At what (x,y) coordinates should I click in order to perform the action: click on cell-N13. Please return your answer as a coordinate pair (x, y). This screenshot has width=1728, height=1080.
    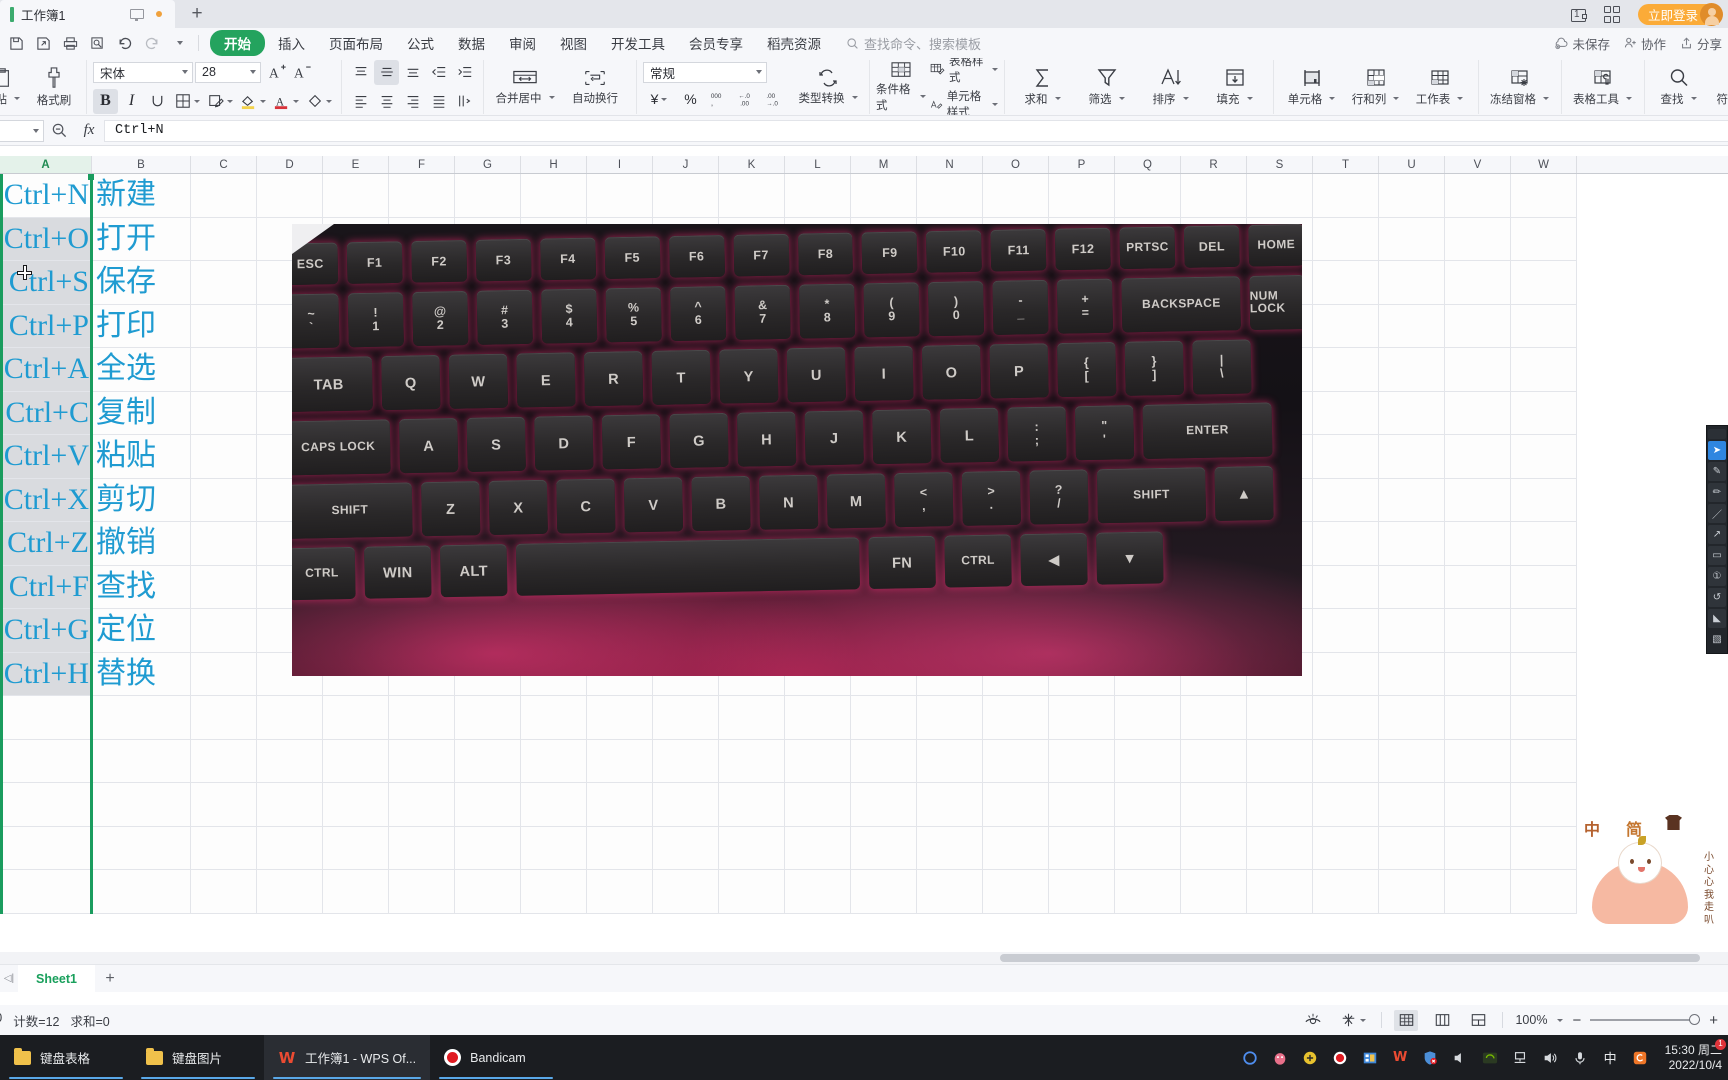
    Looking at the image, I should click on (950, 718).